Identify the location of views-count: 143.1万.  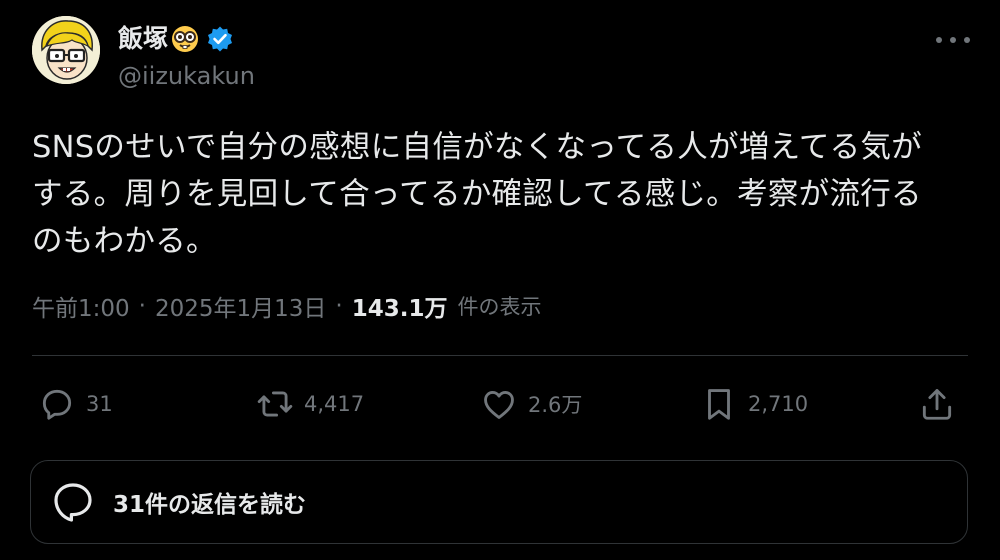
(400, 306).